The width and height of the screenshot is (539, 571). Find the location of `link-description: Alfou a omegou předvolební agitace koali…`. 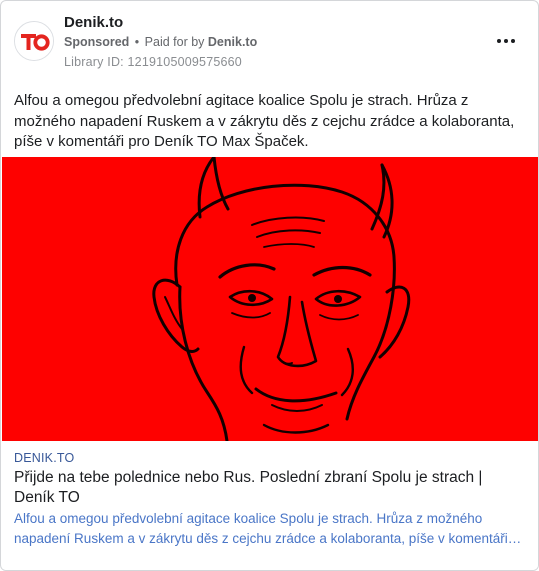

link-description: Alfou a omegou předvolební agitace koali… is located at coordinates (261, 528).